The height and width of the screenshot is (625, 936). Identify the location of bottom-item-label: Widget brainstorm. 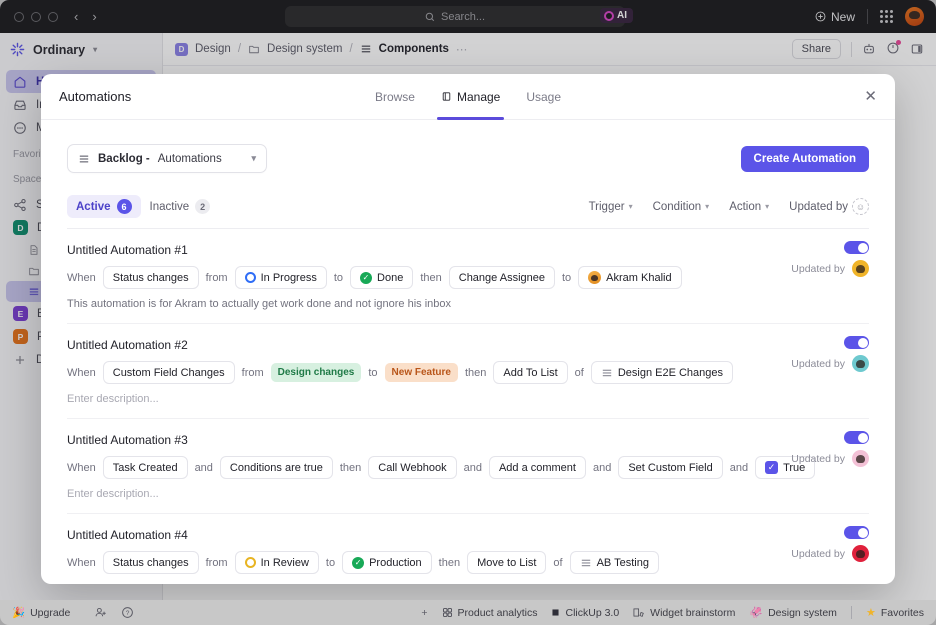
(693, 612).